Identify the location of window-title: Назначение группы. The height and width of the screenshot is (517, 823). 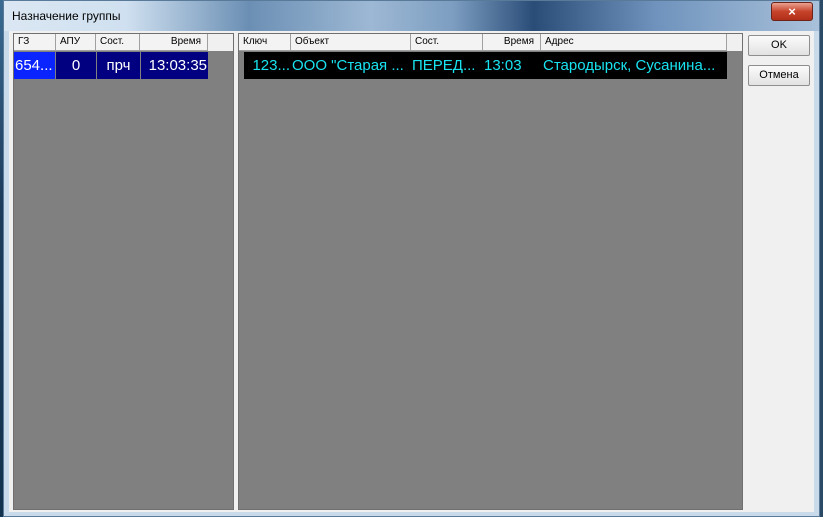
(66, 16).